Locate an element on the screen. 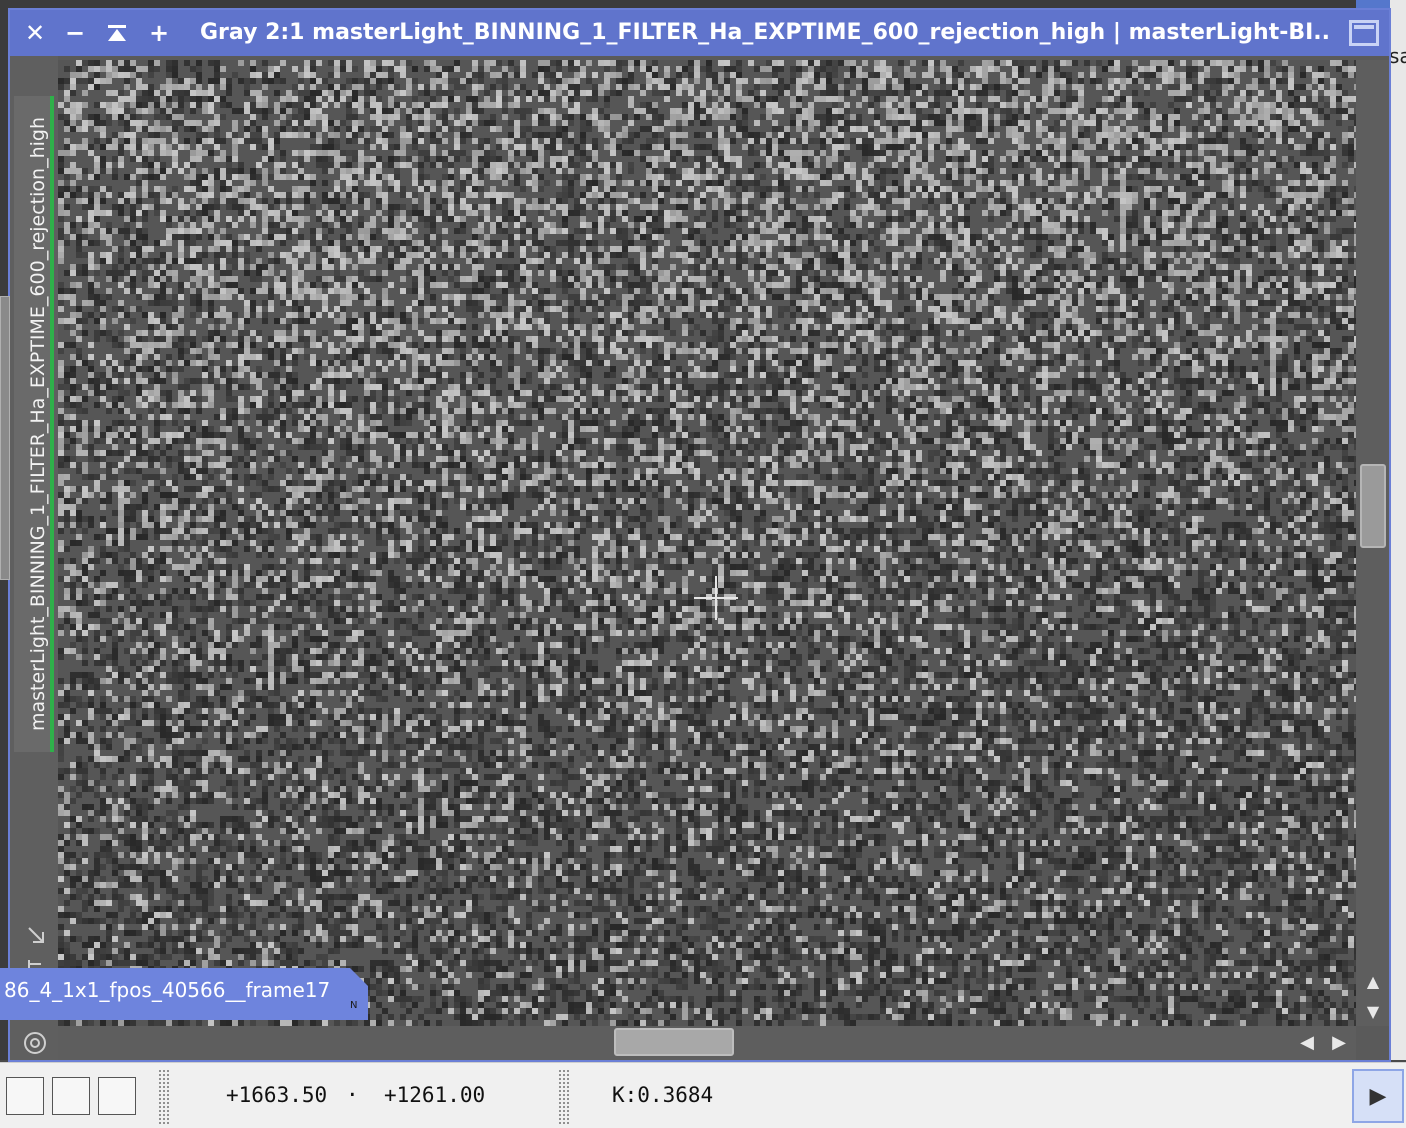 Image resolution: width=1406 pixels, height=1128 pixels. vertical-scrollbar: ▲ ▼ is located at coordinates (1372, 543).